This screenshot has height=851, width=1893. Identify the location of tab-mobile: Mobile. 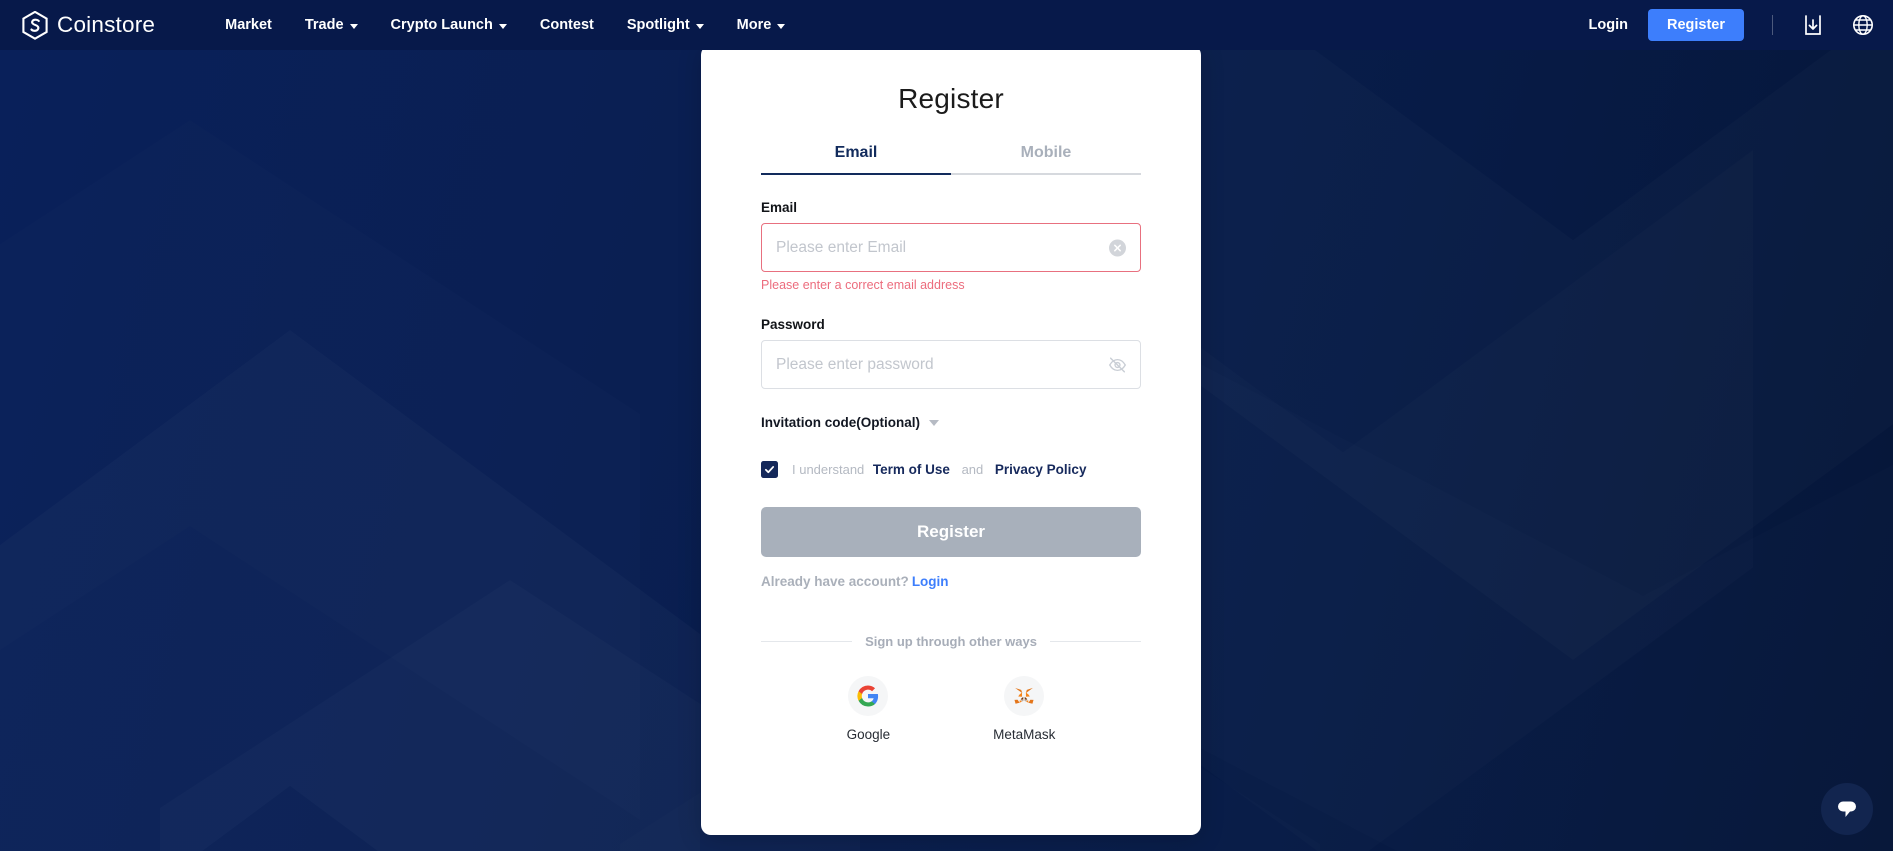
(1046, 159).